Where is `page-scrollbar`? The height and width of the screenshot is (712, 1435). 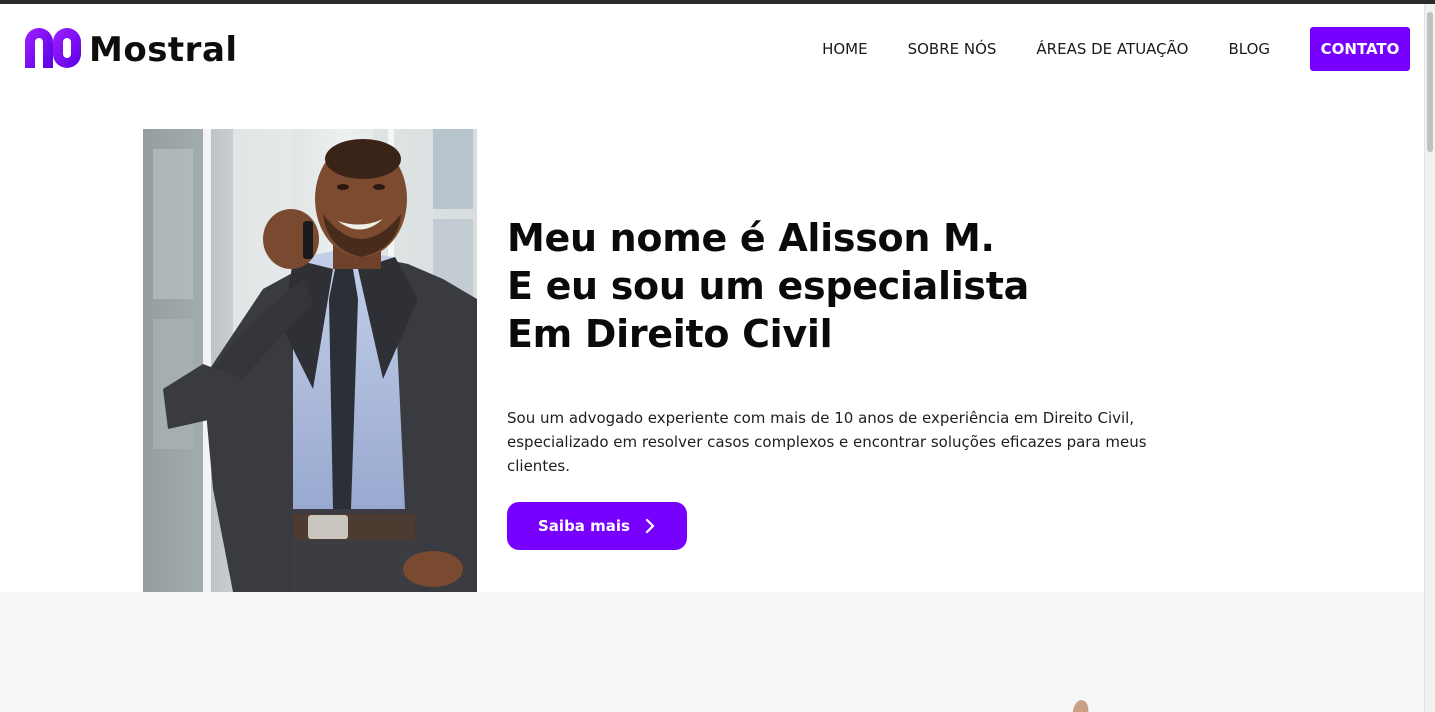
page-scrollbar is located at coordinates (1429, 358).